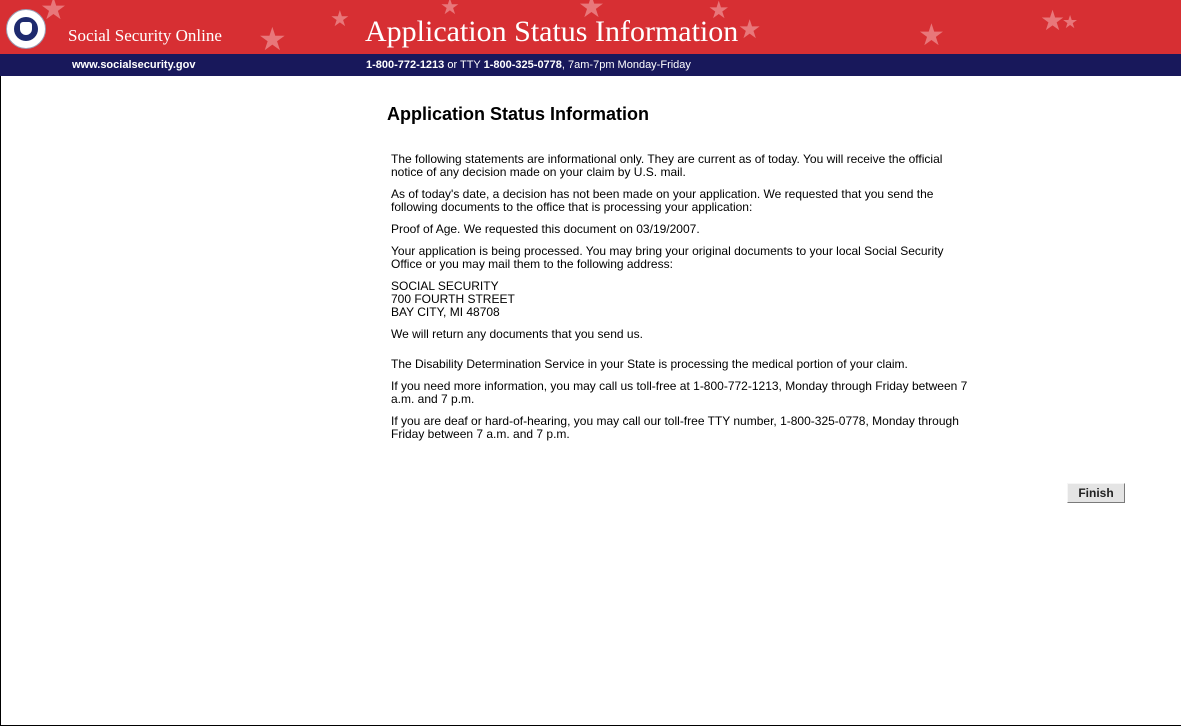 The height and width of the screenshot is (726, 1181). Describe the element at coordinates (445, 312) in the screenshot. I see `address-line: BAY CITY, MI 48708` at that location.